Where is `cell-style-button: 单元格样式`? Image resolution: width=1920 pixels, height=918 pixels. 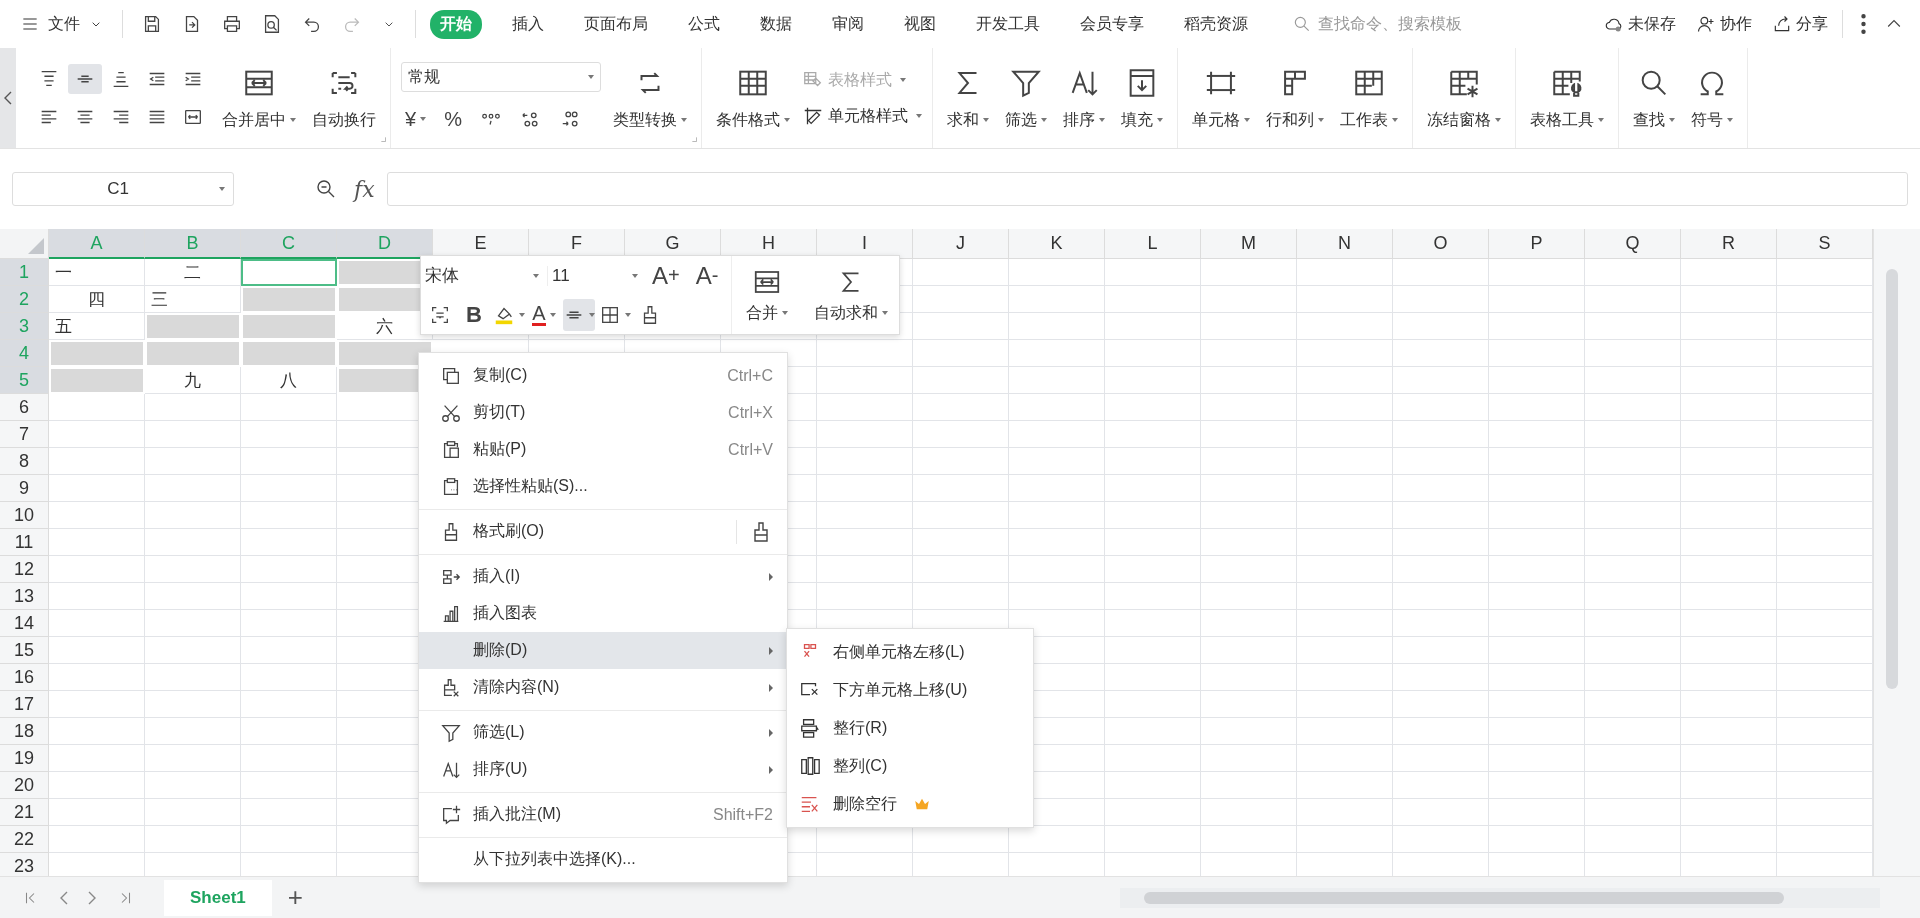 cell-style-button: 单元格样式 is located at coordinates (862, 116).